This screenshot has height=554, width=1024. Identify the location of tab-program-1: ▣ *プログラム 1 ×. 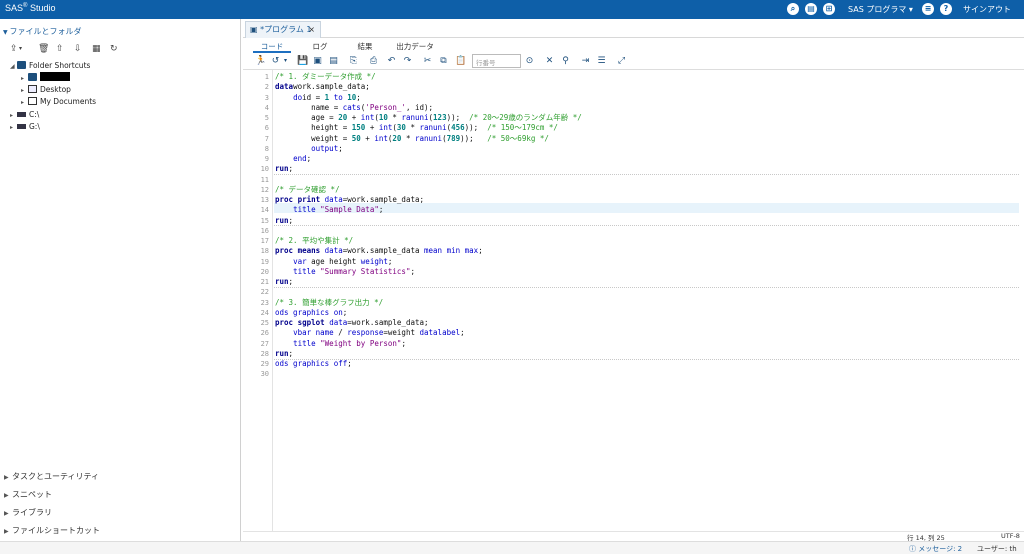
(283, 29).